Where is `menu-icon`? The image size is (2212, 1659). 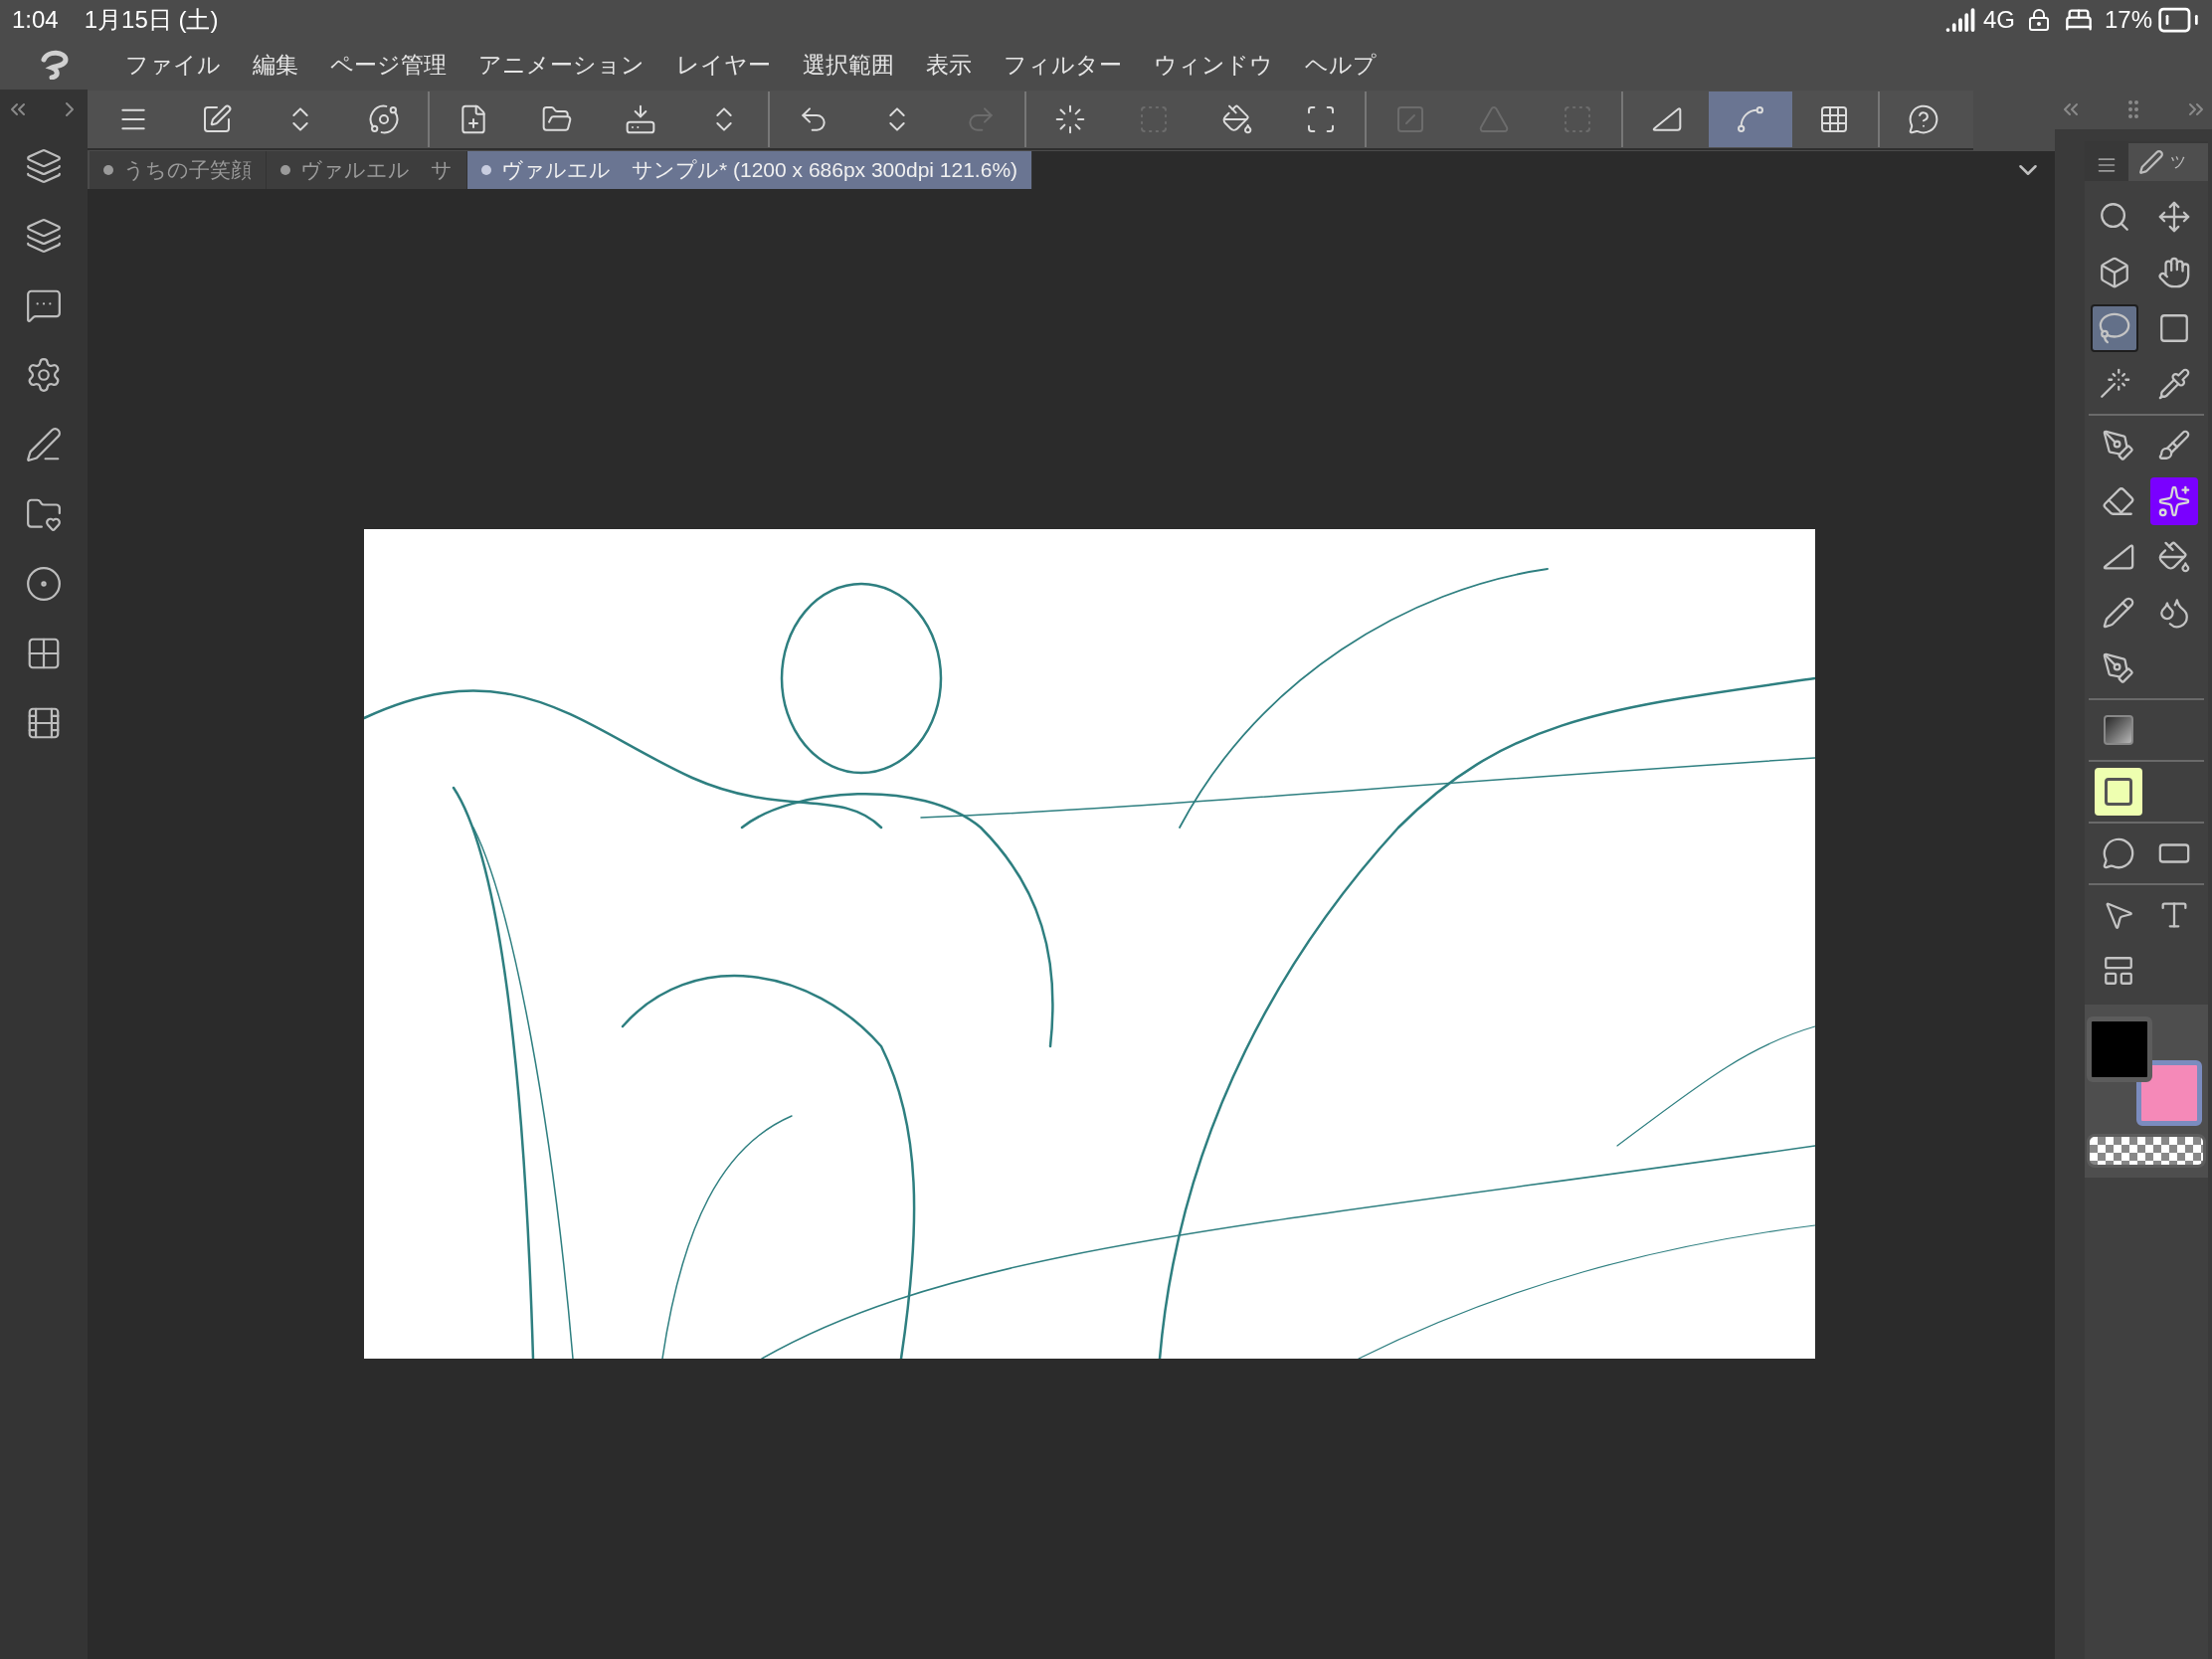 menu-icon is located at coordinates (2107, 165).